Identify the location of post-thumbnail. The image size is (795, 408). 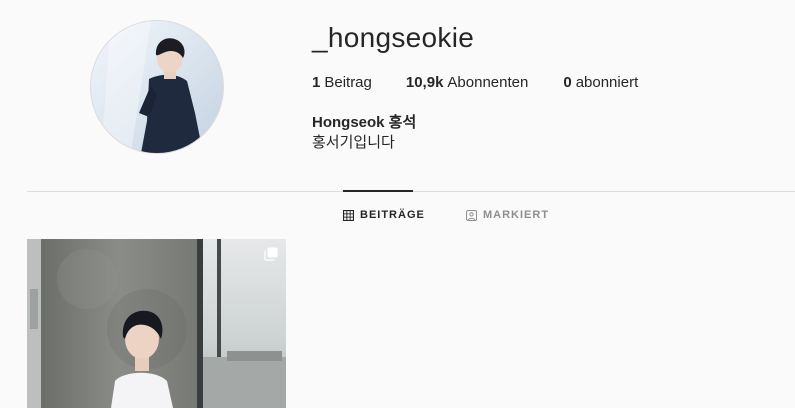
(156, 323).